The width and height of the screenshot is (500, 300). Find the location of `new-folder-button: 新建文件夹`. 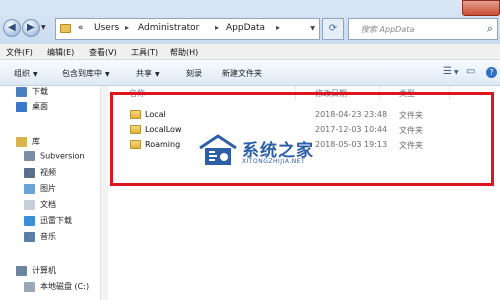

new-folder-button: 新建文件夹 is located at coordinates (242, 73).